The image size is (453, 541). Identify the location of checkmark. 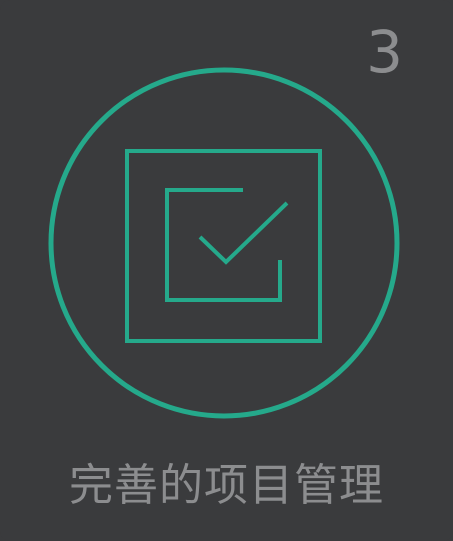
(243, 233).